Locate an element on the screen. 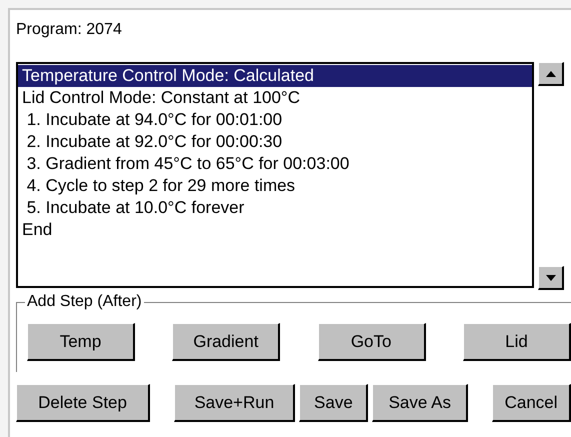 This screenshot has width=571, height=437. down-arrow-icon is located at coordinates (551, 277).